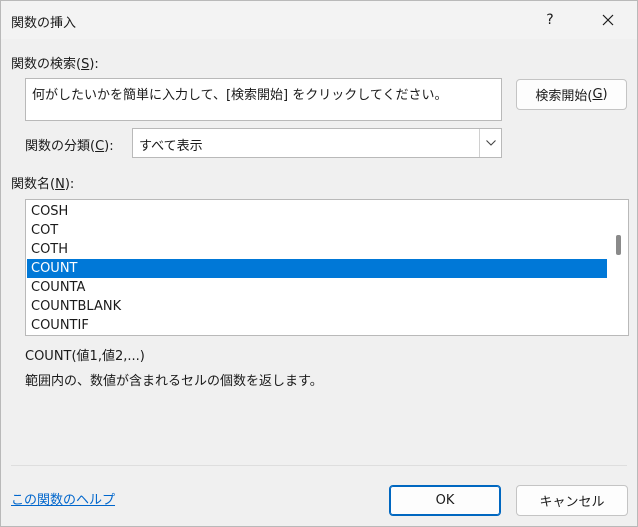 This screenshot has height=527, width=638. Describe the element at coordinates (572, 500) in the screenshot. I see `cancel-button: キャンセル` at that location.